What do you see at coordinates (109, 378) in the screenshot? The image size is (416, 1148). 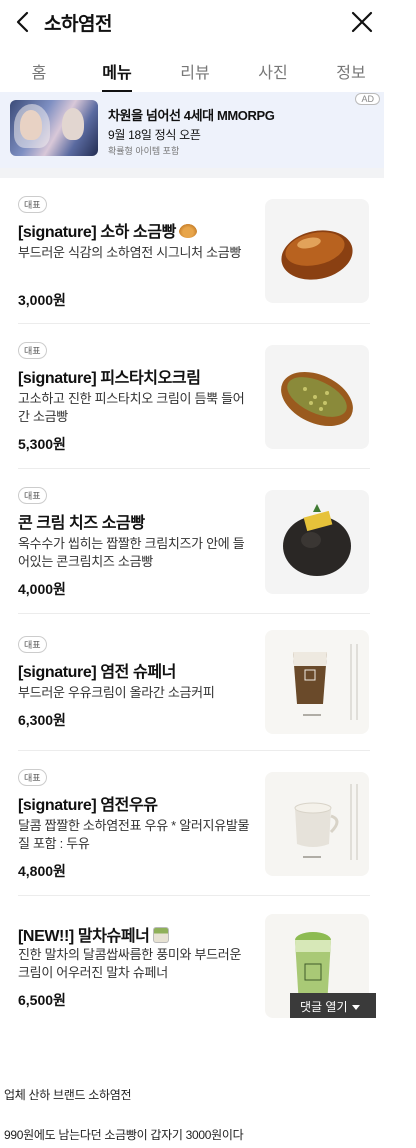 I see `menu-item-name: [signature] 피스타치오크림` at bounding box center [109, 378].